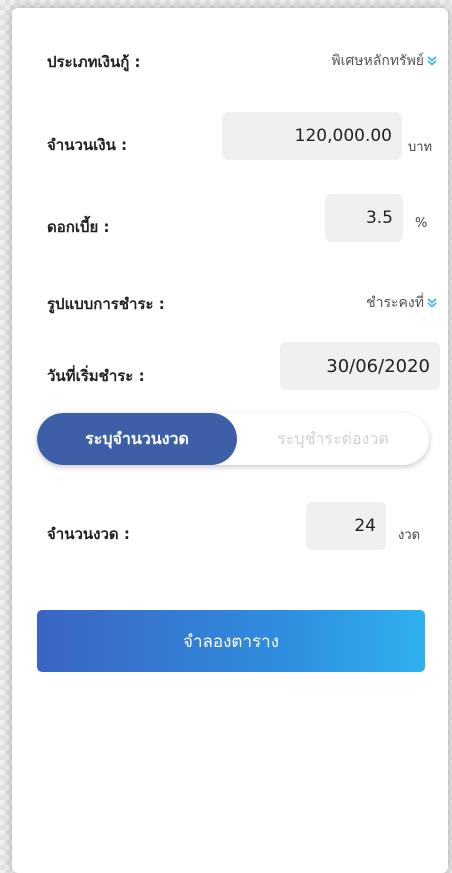 The width and height of the screenshot is (452, 873). I want to click on installment-mode-toggle: ระบุจำนวนงวด ระบุชำระต่องวด, so click(233, 439).